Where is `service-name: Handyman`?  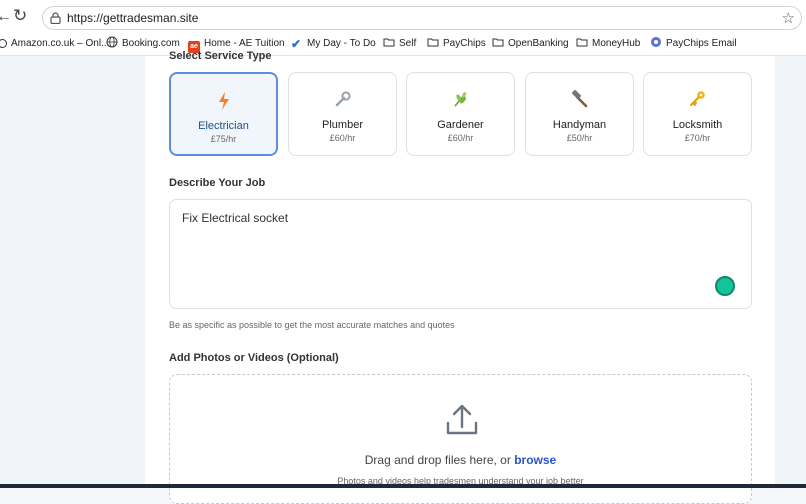
service-name: Handyman is located at coordinates (579, 125).